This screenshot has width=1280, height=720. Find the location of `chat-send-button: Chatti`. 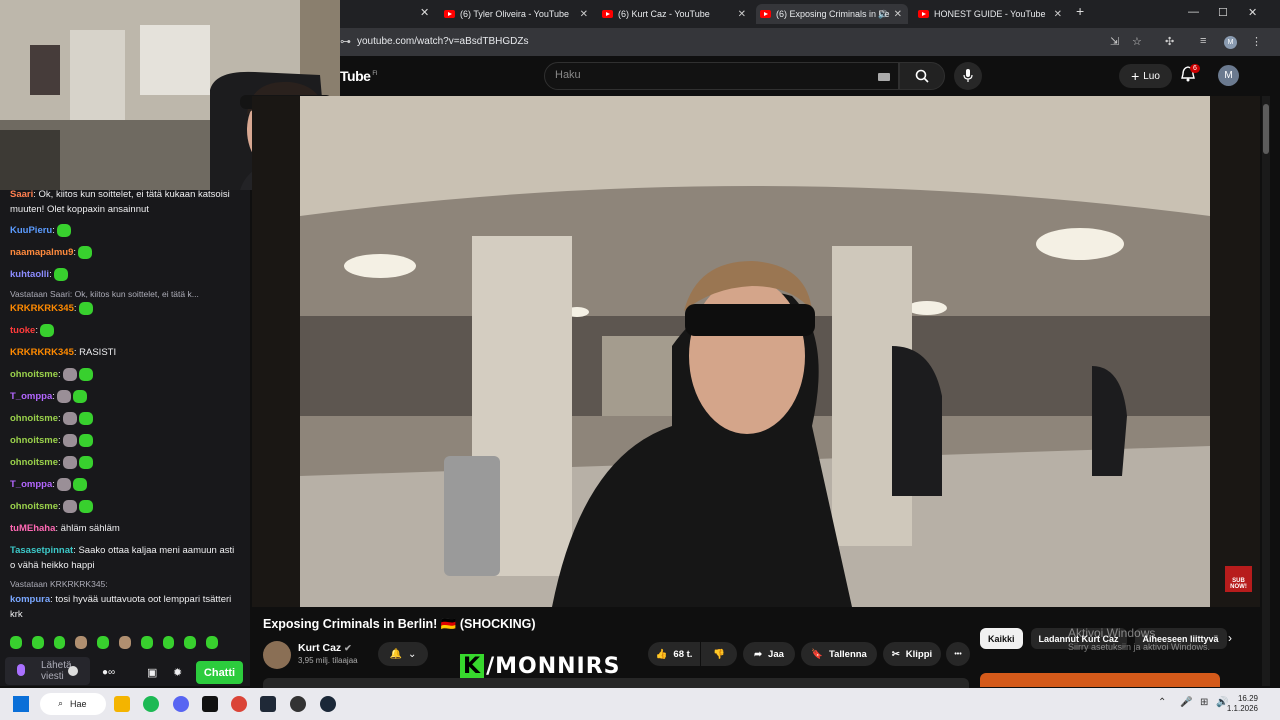

chat-send-button: Chatti is located at coordinates (219, 672).